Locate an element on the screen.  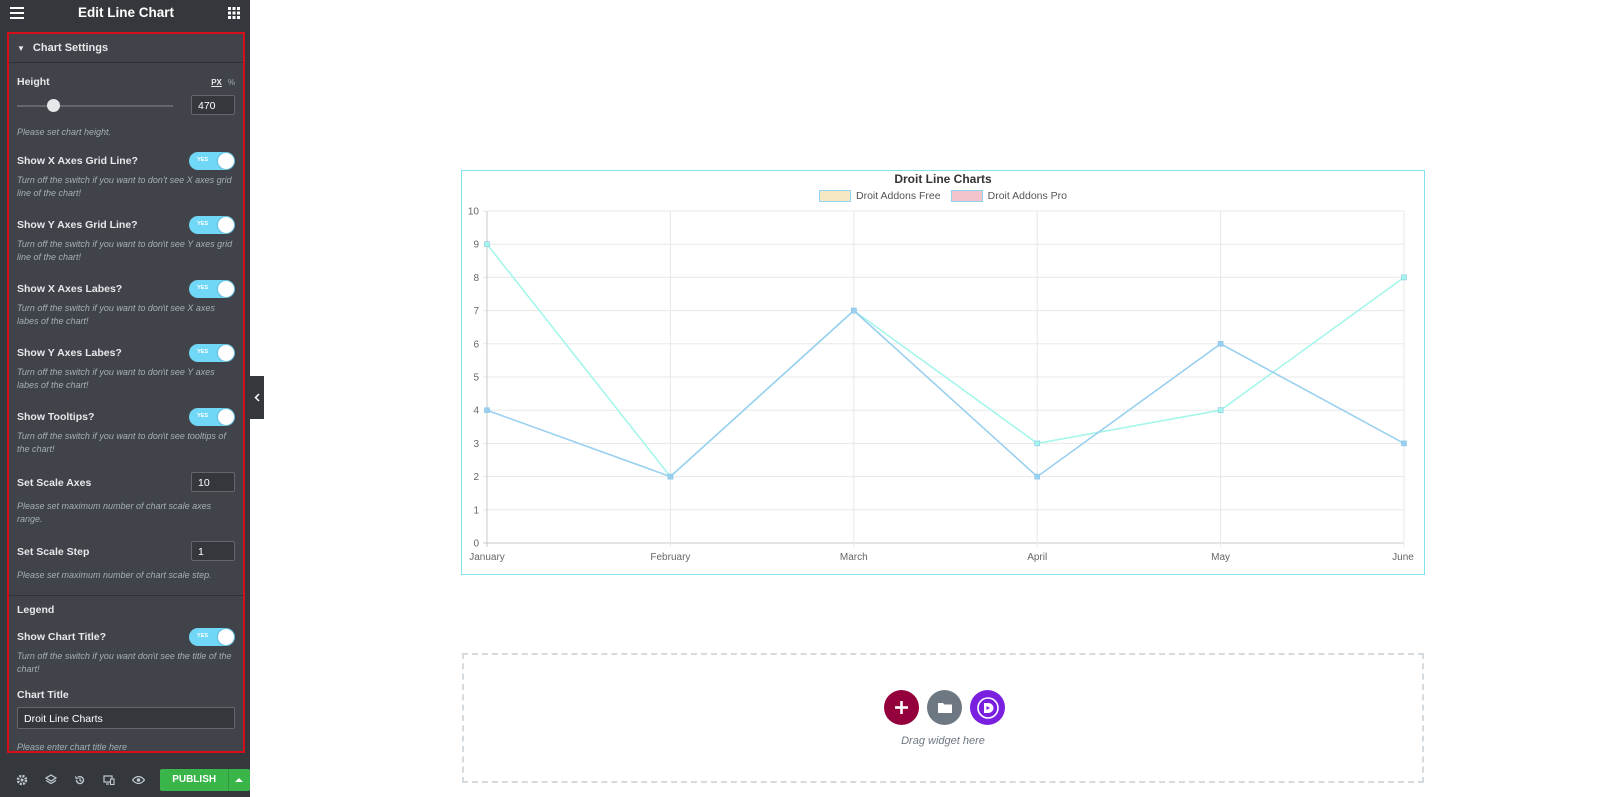
section-divider is located at coordinates (126, 595).